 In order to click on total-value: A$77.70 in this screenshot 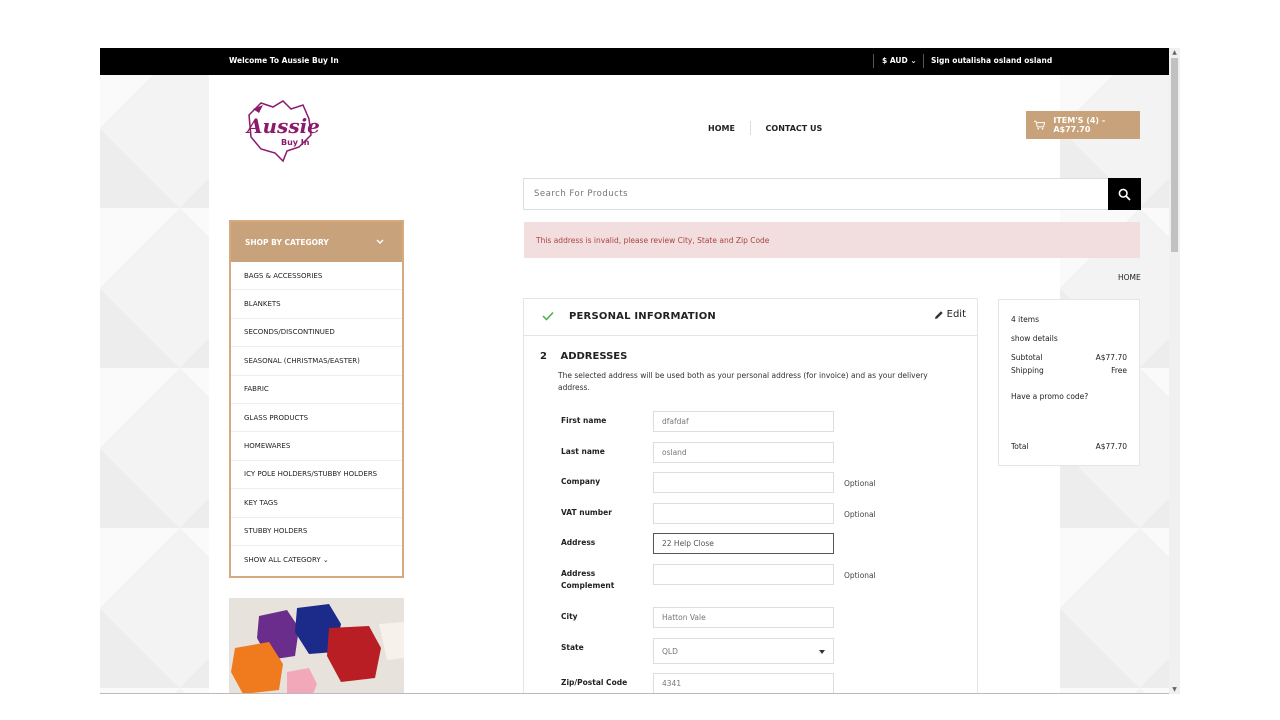, I will do `click(1111, 446)`.